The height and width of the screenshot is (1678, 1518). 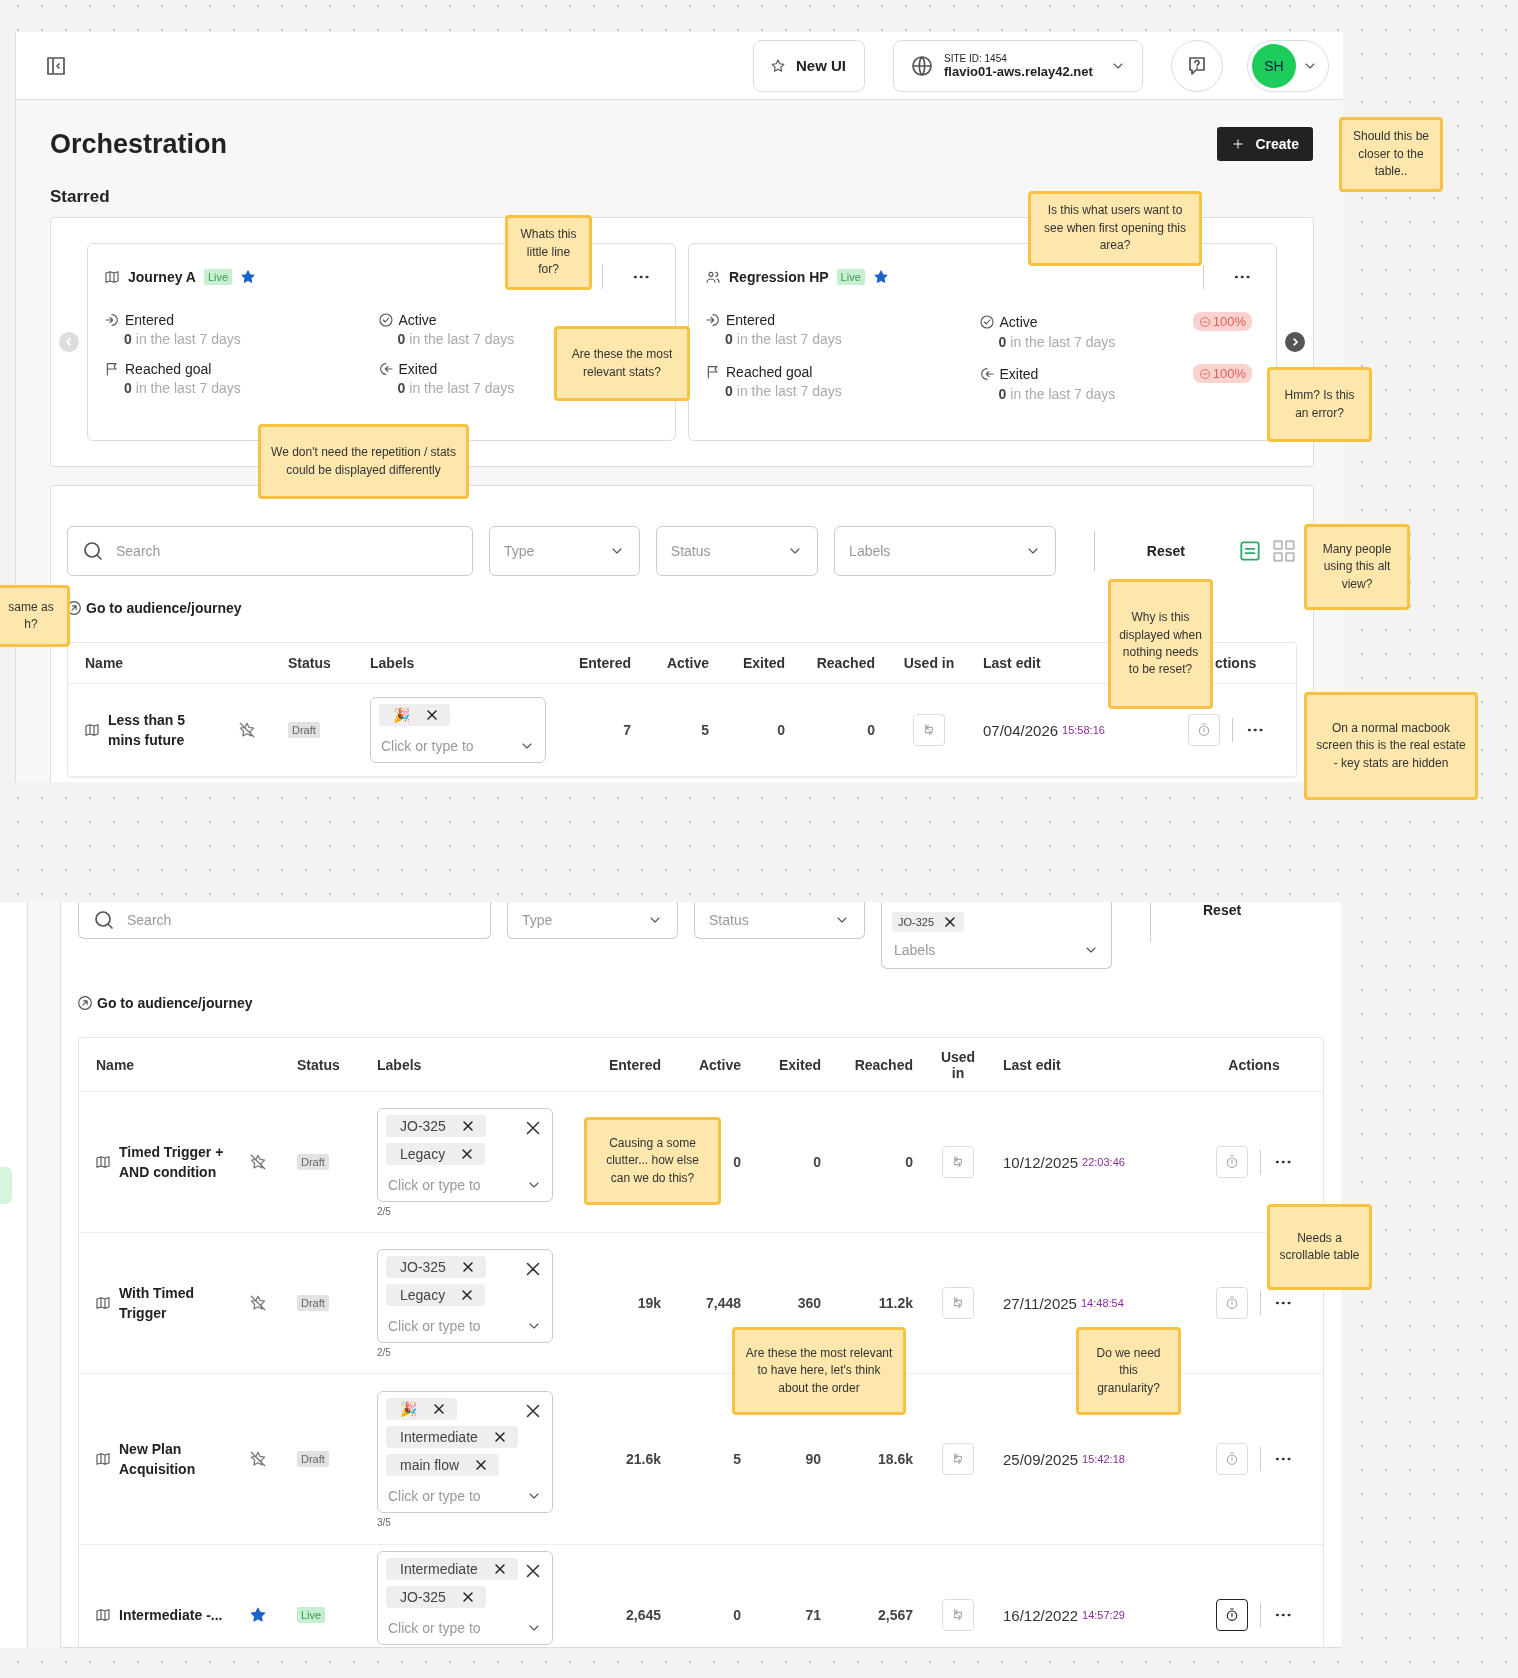 What do you see at coordinates (996, 935) in the screenshot?
I see `labels-dropdown: JO-325 Labels` at bounding box center [996, 935].